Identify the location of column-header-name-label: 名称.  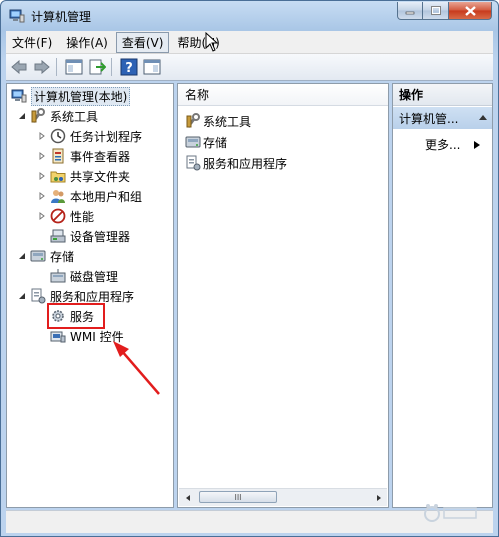
(197, 95).